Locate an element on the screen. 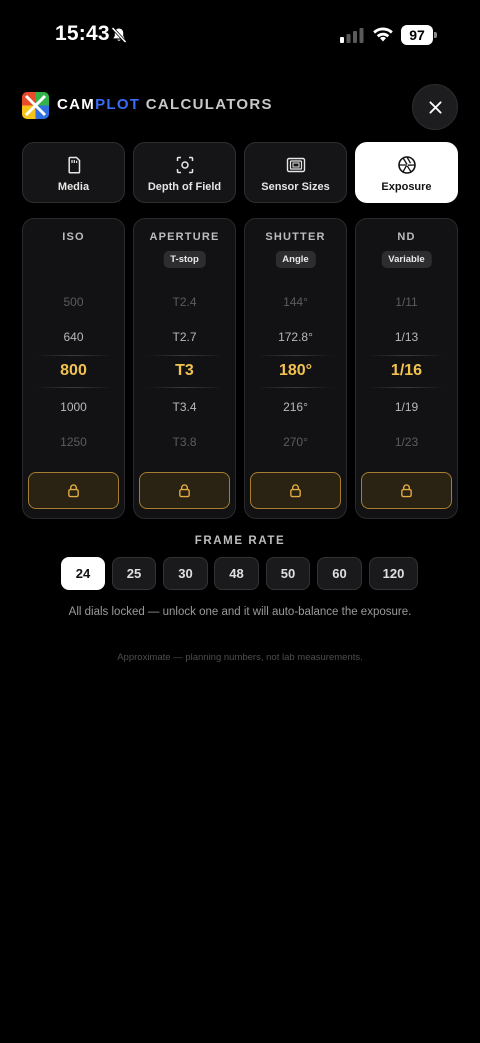 This screenshot has height=1043, width=480. aperture-value-selected: T3 is located at coordinates (184, 371).